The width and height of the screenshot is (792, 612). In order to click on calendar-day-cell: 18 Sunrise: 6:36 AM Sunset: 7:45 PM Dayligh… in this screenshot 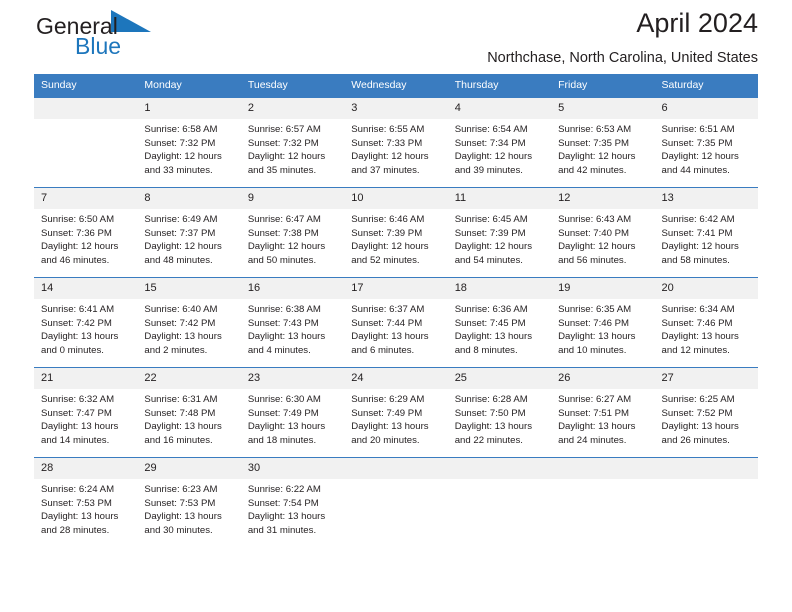, I will do `click(499, 322)`.